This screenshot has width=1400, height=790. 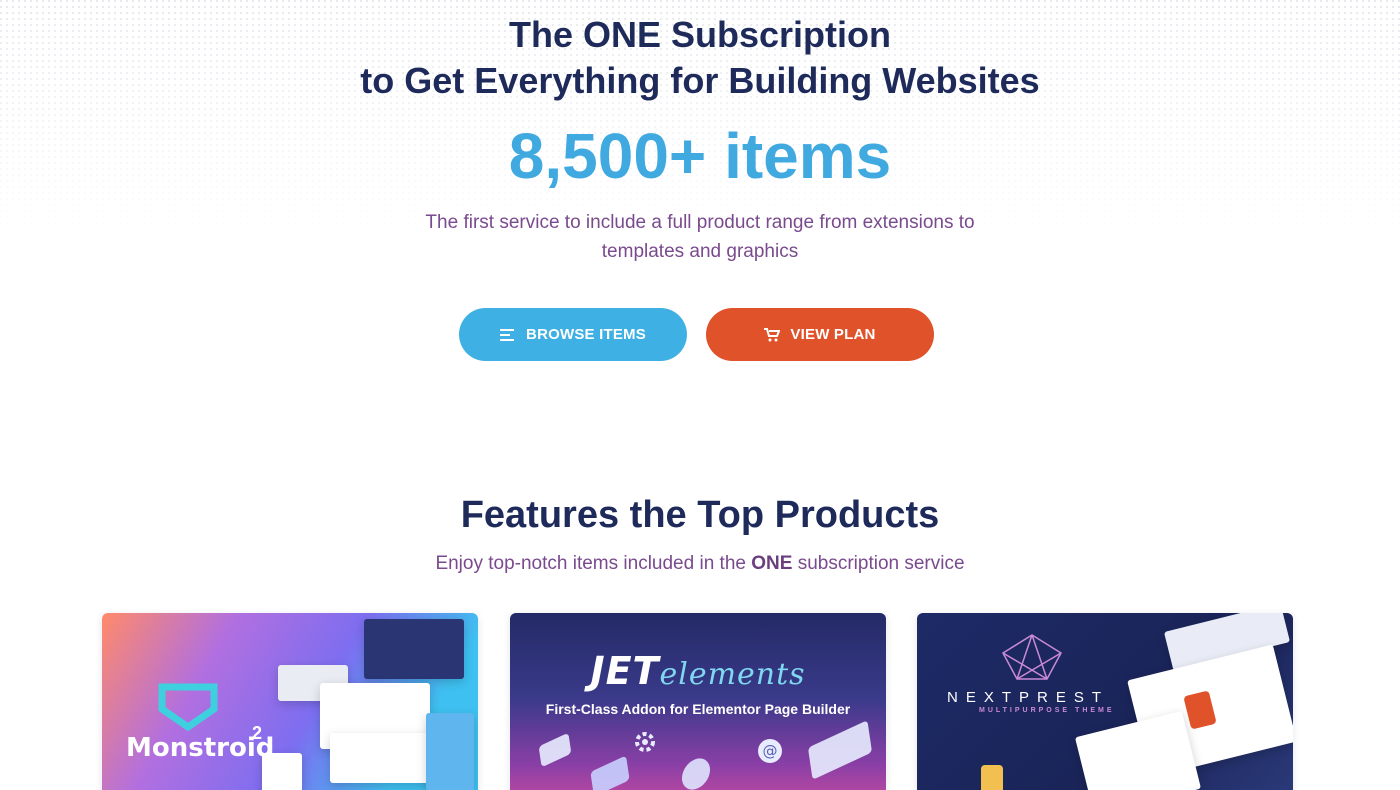 I want to click on list-icon, so click(x=508, y=335).